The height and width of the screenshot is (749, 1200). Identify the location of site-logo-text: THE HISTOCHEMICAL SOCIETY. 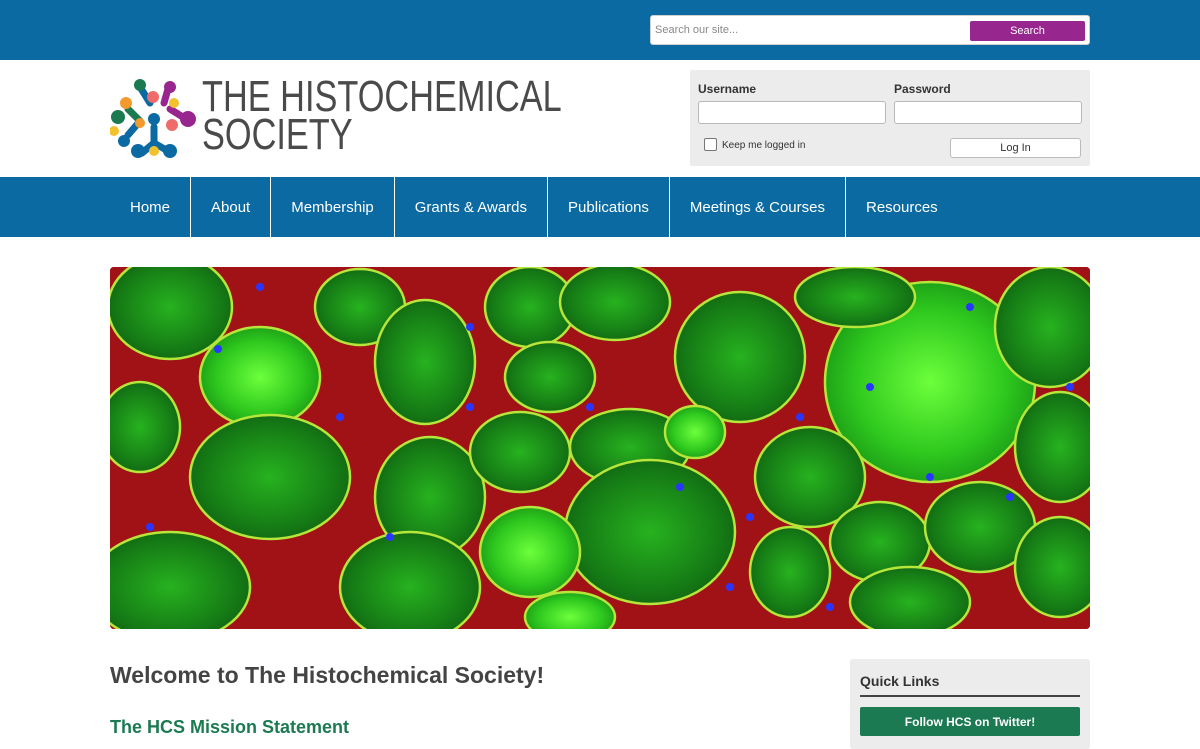
(382, 117).